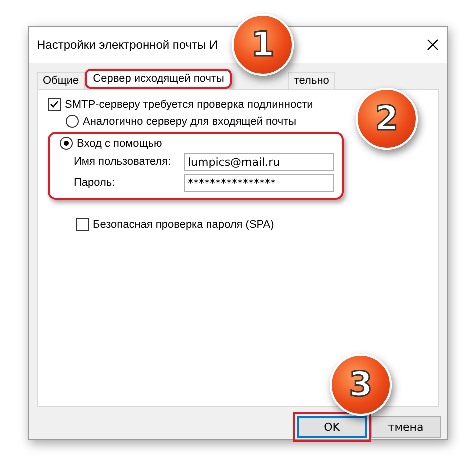 The image size is (474, 470). I want to click on checkbox-label: Безопасная проверка пароля (SPA), so click(183, 224).